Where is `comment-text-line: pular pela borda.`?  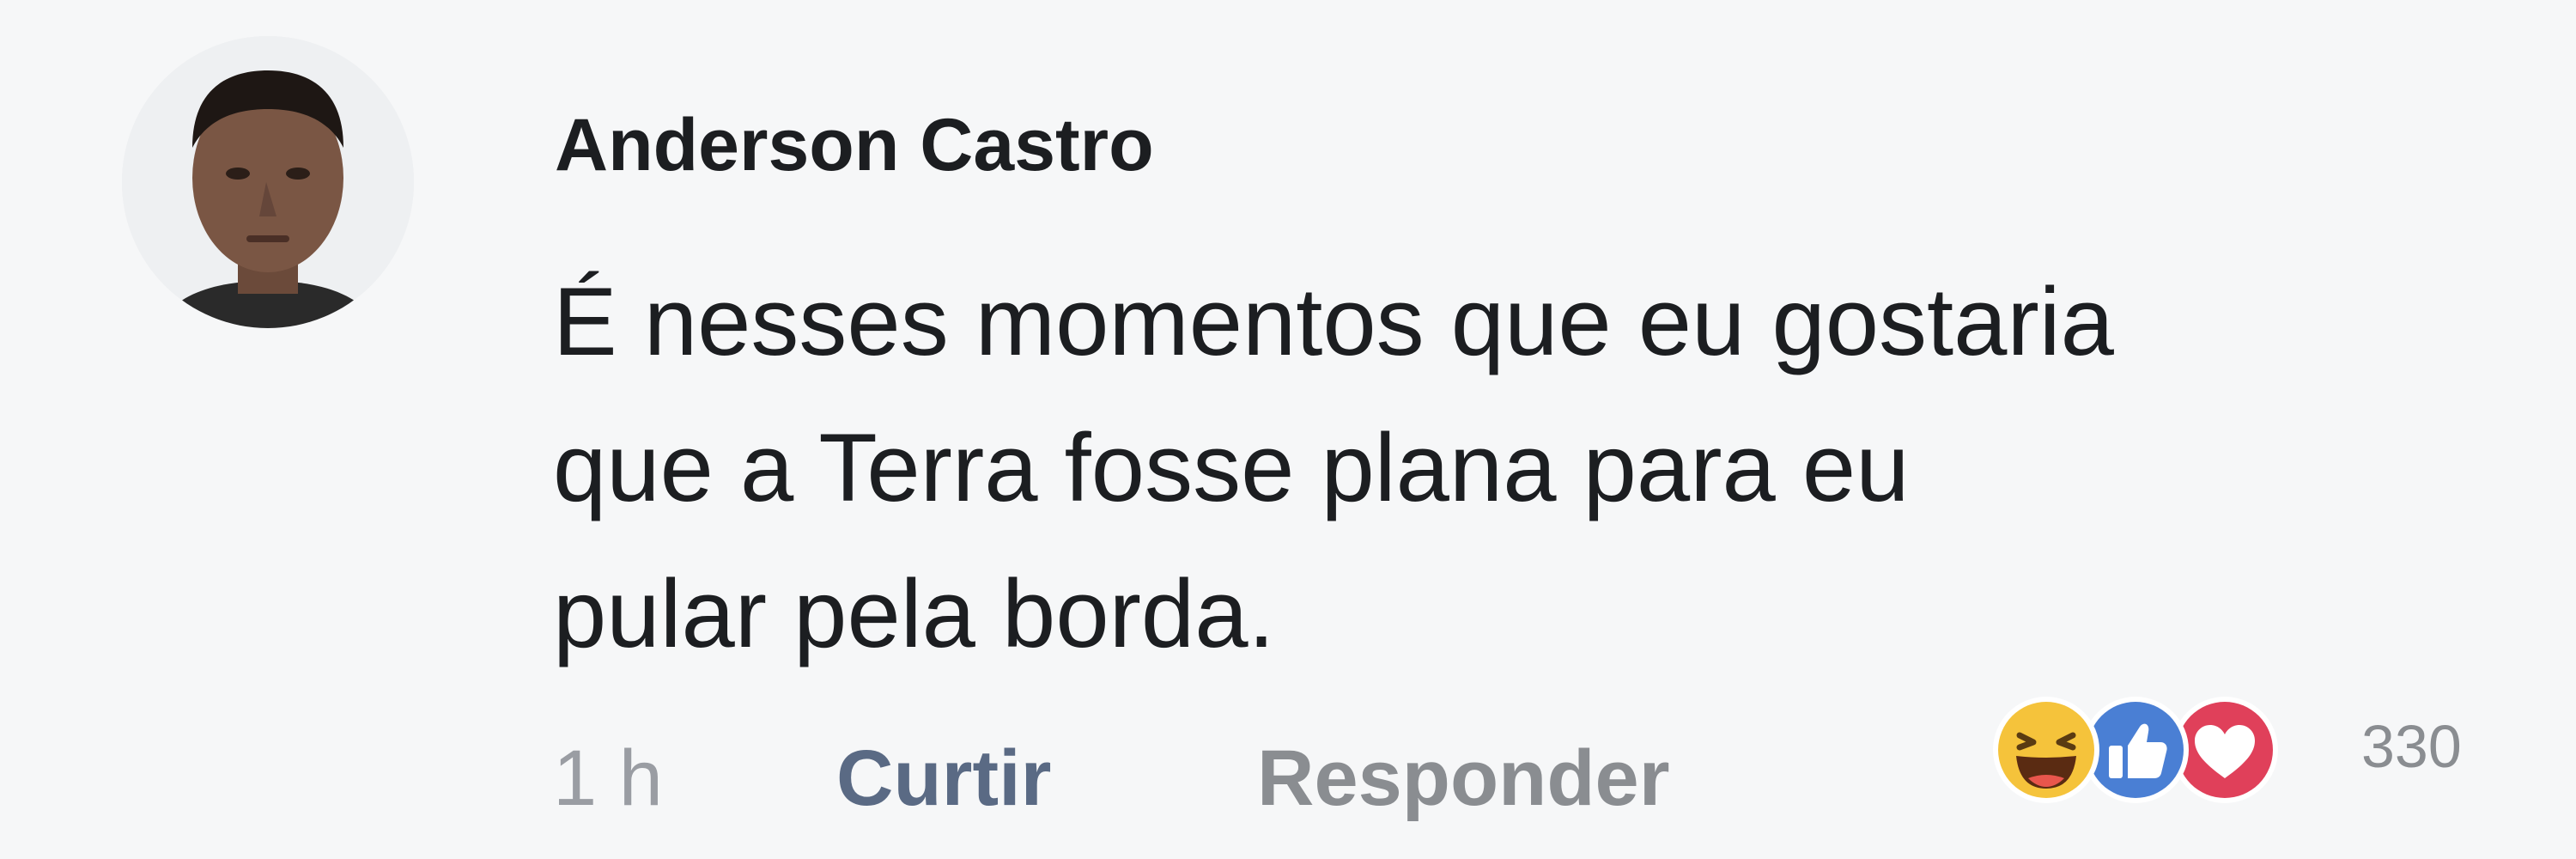 comment-text-line: pular pela borda. is located at coordinates (914, 613).